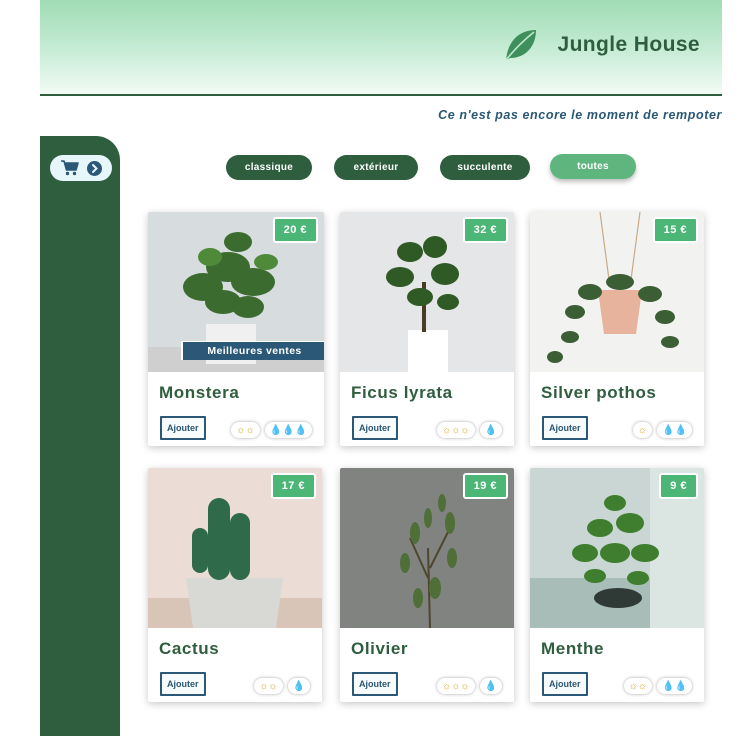  What do you see at coordinates (295, 230) in the screenshot?
I see `price-badge: 20 €` at bounding box center [295, 230].